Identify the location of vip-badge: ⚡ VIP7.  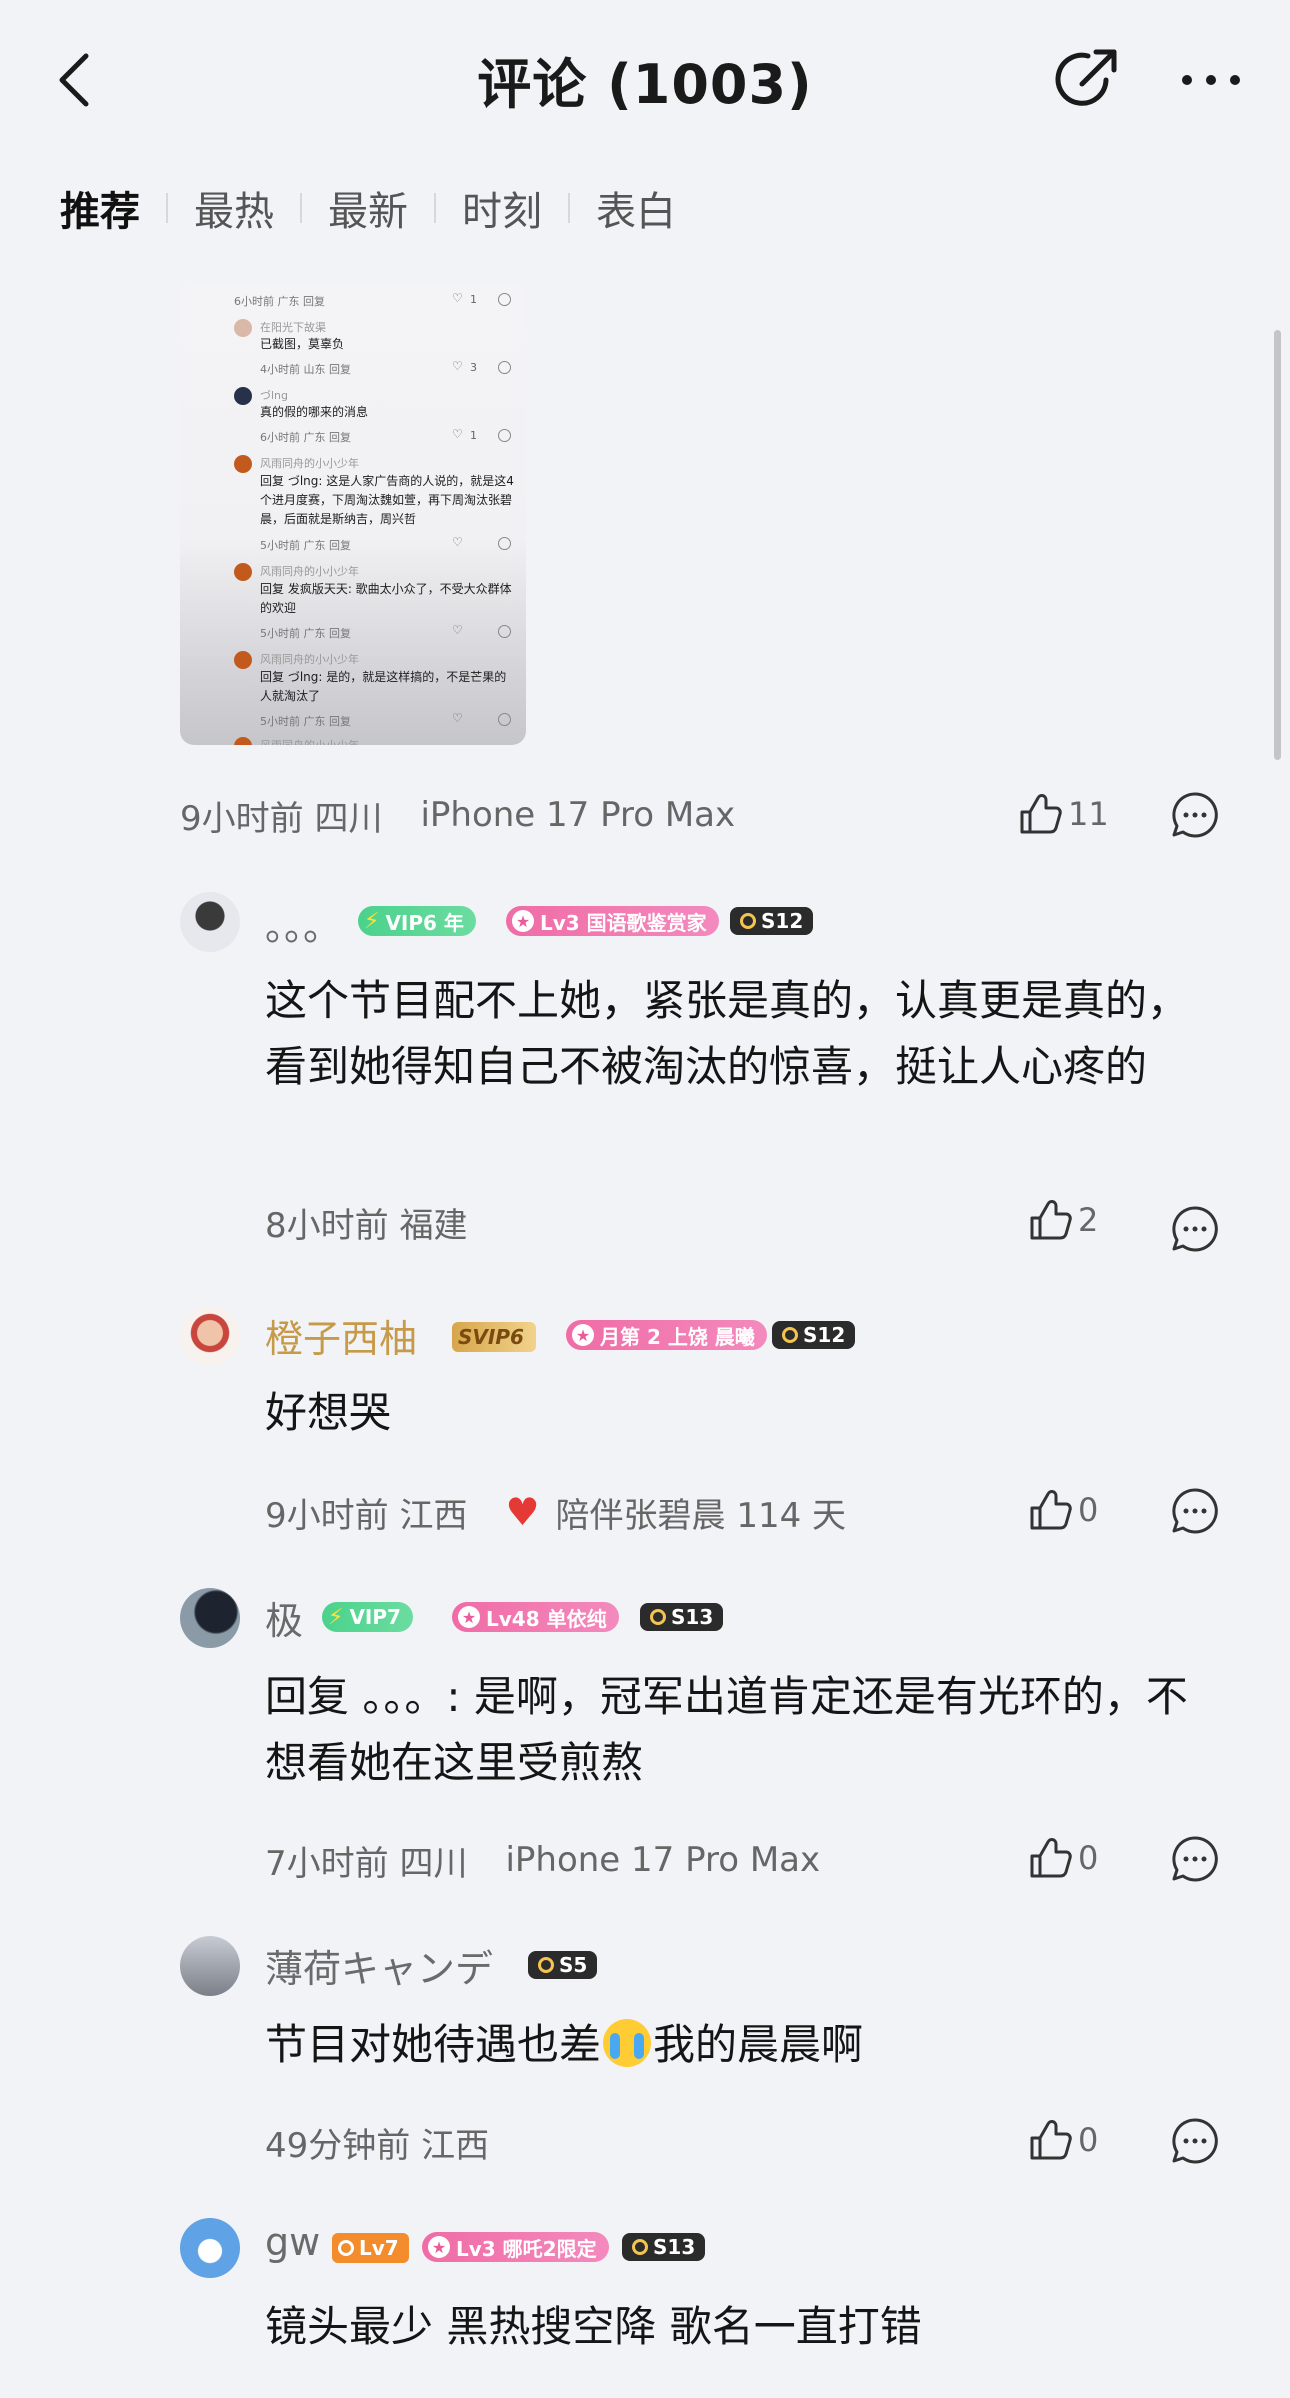
(367, 1617).